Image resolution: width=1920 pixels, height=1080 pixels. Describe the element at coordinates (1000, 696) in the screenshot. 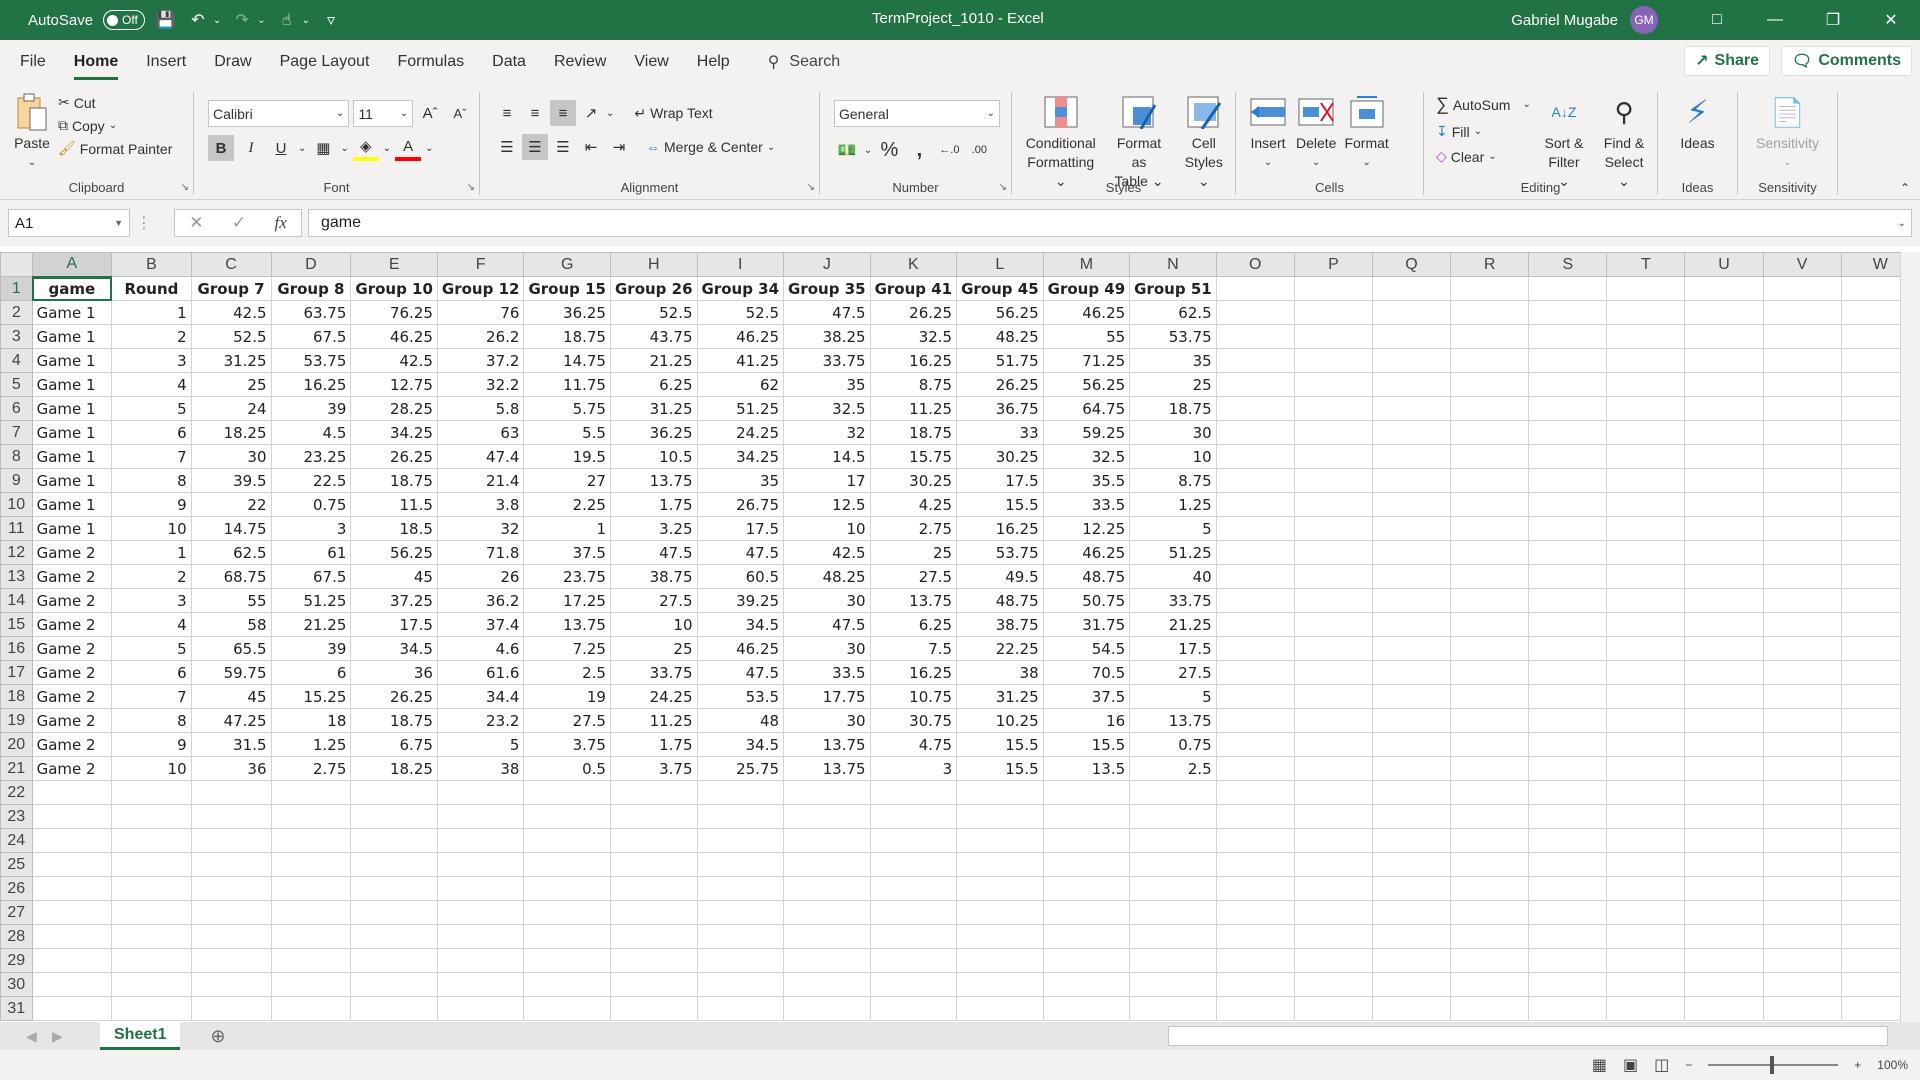

I see `cell-l18: 31.25` at that location.